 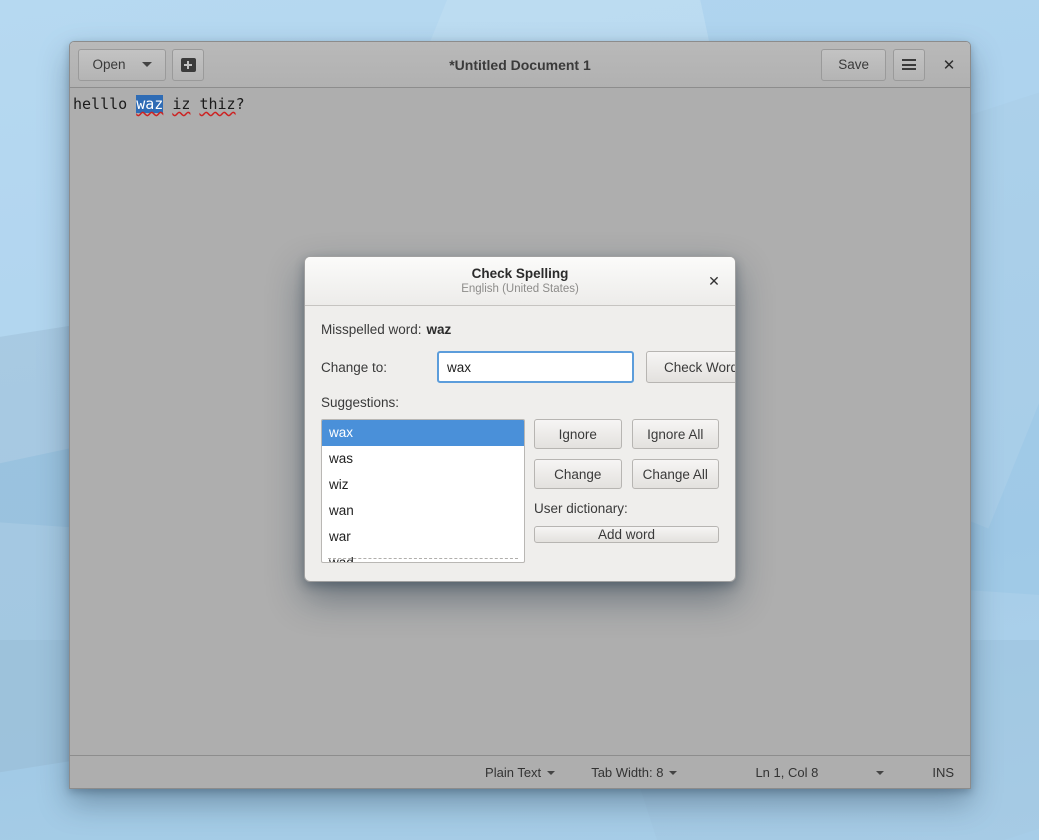 What do you see at coordinates (181, 104) in the screenshot?
I see `misspelled-word-iz: iz` at bounding box center [181, 104].